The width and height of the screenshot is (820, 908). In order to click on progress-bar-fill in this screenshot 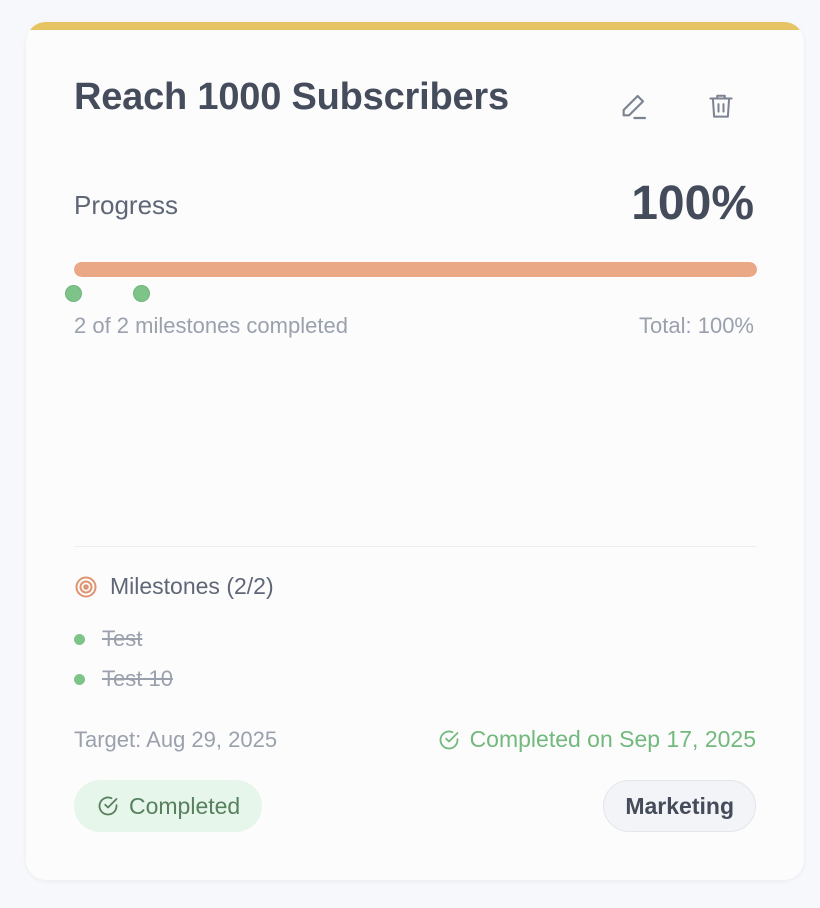, I will do `click(415, 269)`.